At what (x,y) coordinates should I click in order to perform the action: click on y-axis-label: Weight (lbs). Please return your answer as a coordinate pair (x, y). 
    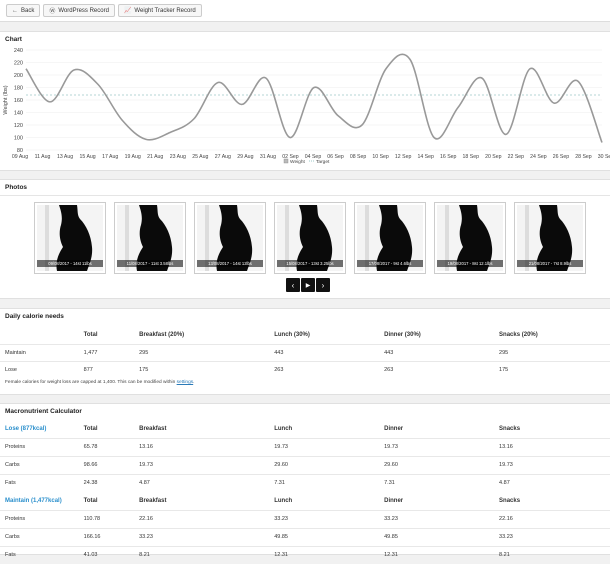
    Looking at the image, I should click on (6, 99).